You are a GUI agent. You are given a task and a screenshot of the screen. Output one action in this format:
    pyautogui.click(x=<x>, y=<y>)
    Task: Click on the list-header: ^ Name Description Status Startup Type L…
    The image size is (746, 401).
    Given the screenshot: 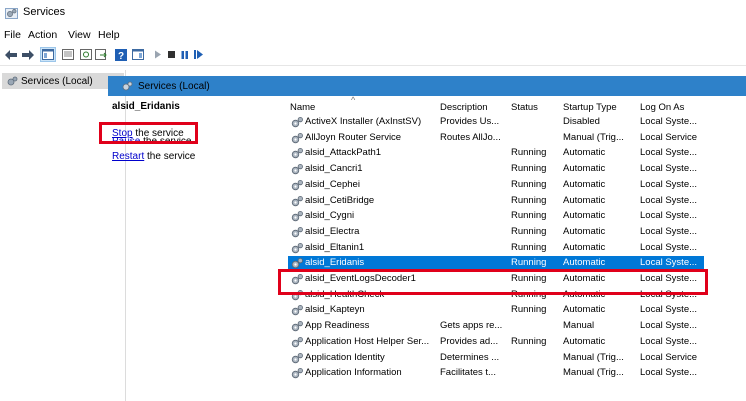 What is the action you would take?
    pyautogui.click(x=512, y=104)
    